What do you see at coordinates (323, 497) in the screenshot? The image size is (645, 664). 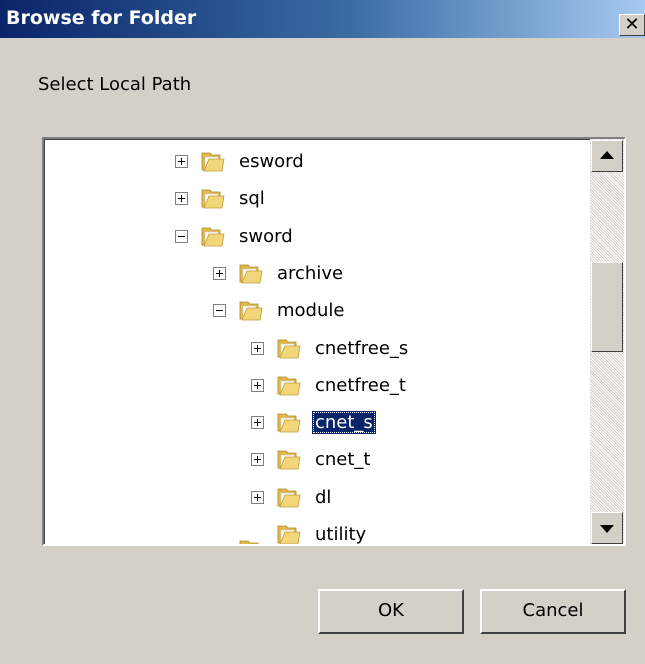 I see `tree-item-label: dl` at bounding box center [323, 497].